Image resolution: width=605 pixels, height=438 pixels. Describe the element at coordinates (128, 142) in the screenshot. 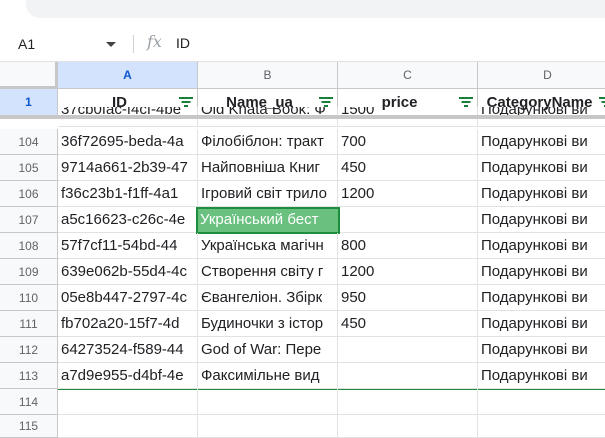

I see `table-cell: 36f72695-beda-4a` at that location.